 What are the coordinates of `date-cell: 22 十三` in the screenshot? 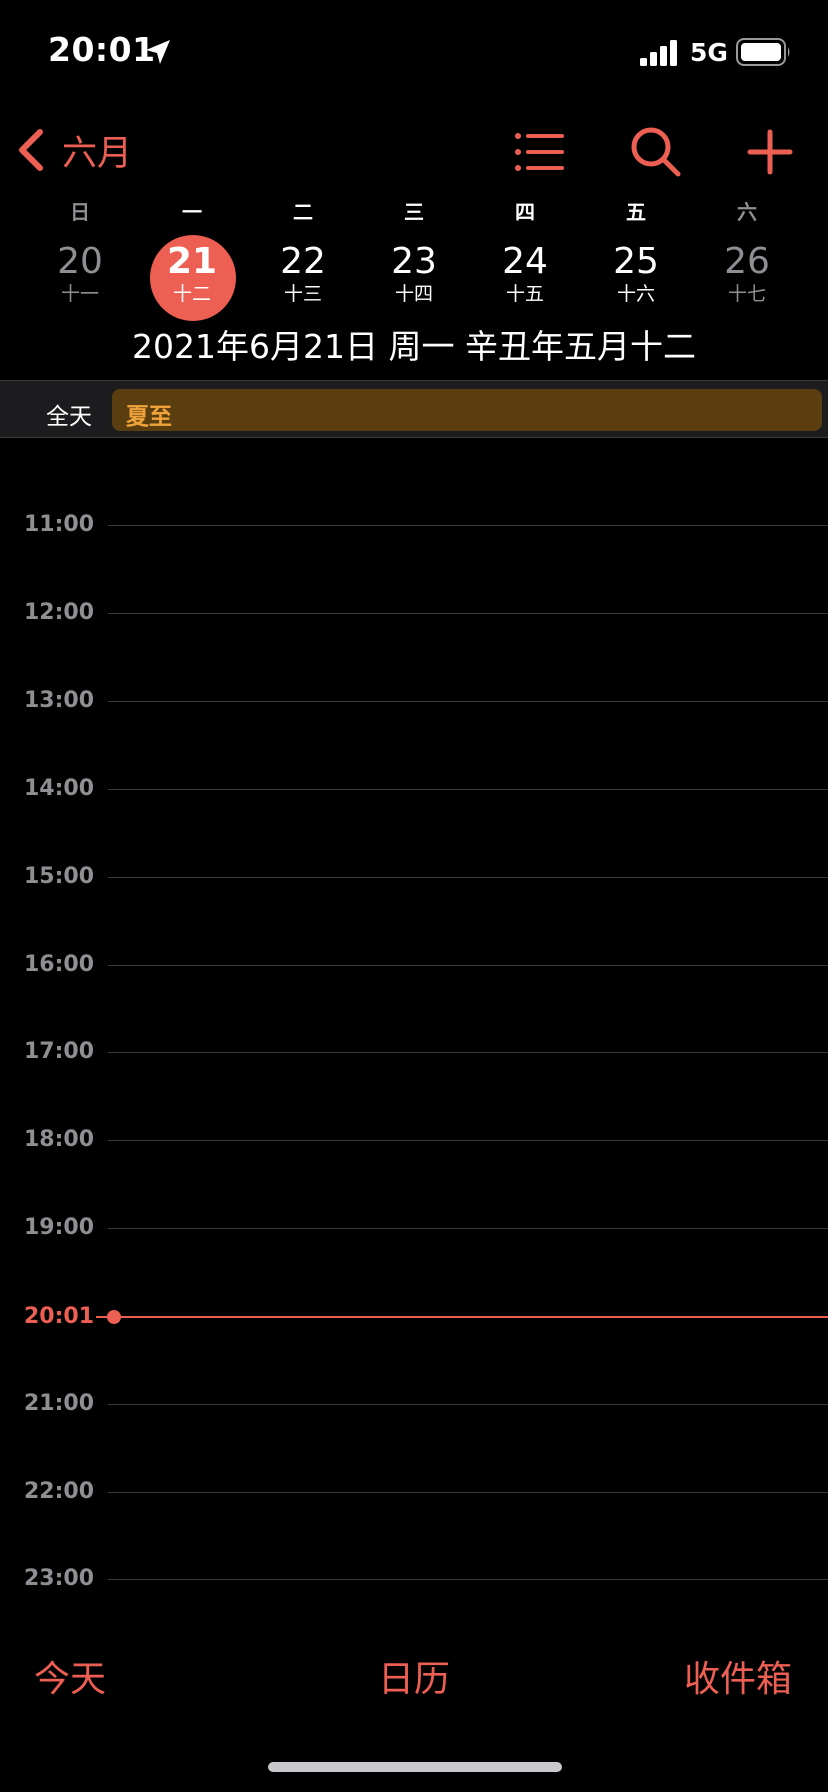 It's located at (303, 277).